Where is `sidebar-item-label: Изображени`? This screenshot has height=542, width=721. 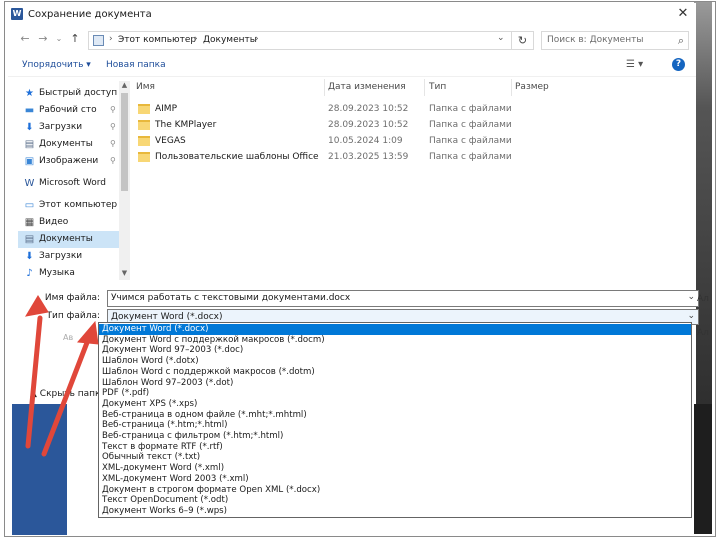
sidebar-item-label: Изображени is located at coordinates (69, 161).